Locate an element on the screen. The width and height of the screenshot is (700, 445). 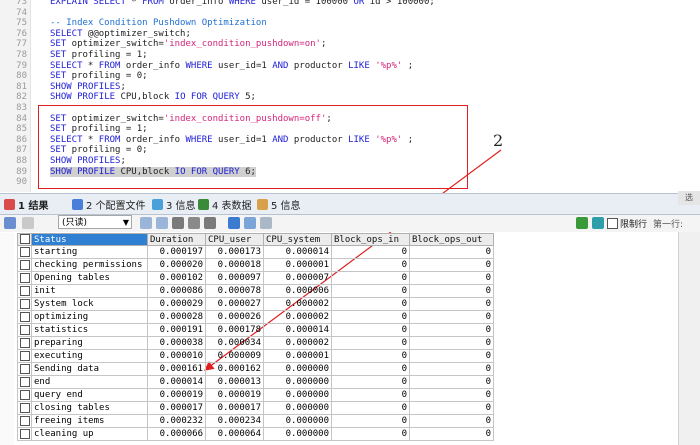
table-cell: 0.000066 is located at coordinates (176, 434).